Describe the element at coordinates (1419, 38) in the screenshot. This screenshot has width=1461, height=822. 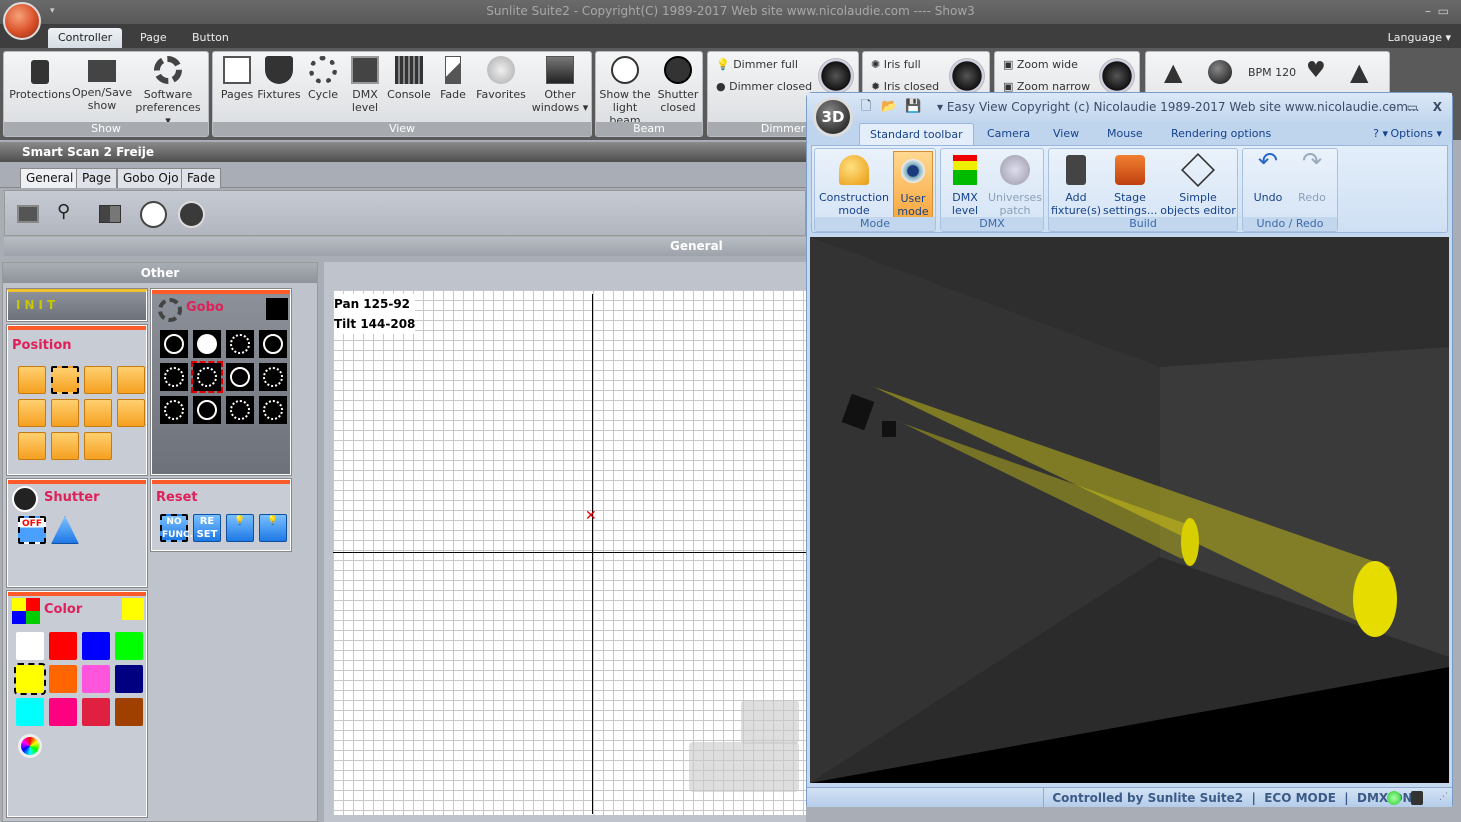
I see `language-menu: Language ▾` at that location.